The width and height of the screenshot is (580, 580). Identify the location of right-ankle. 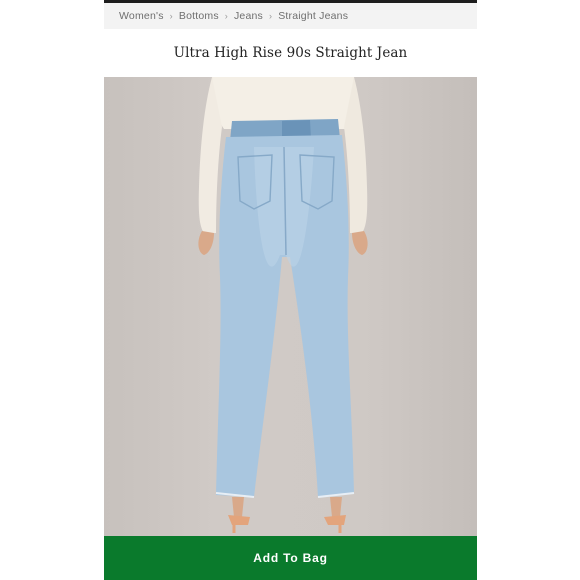
(336, 507).